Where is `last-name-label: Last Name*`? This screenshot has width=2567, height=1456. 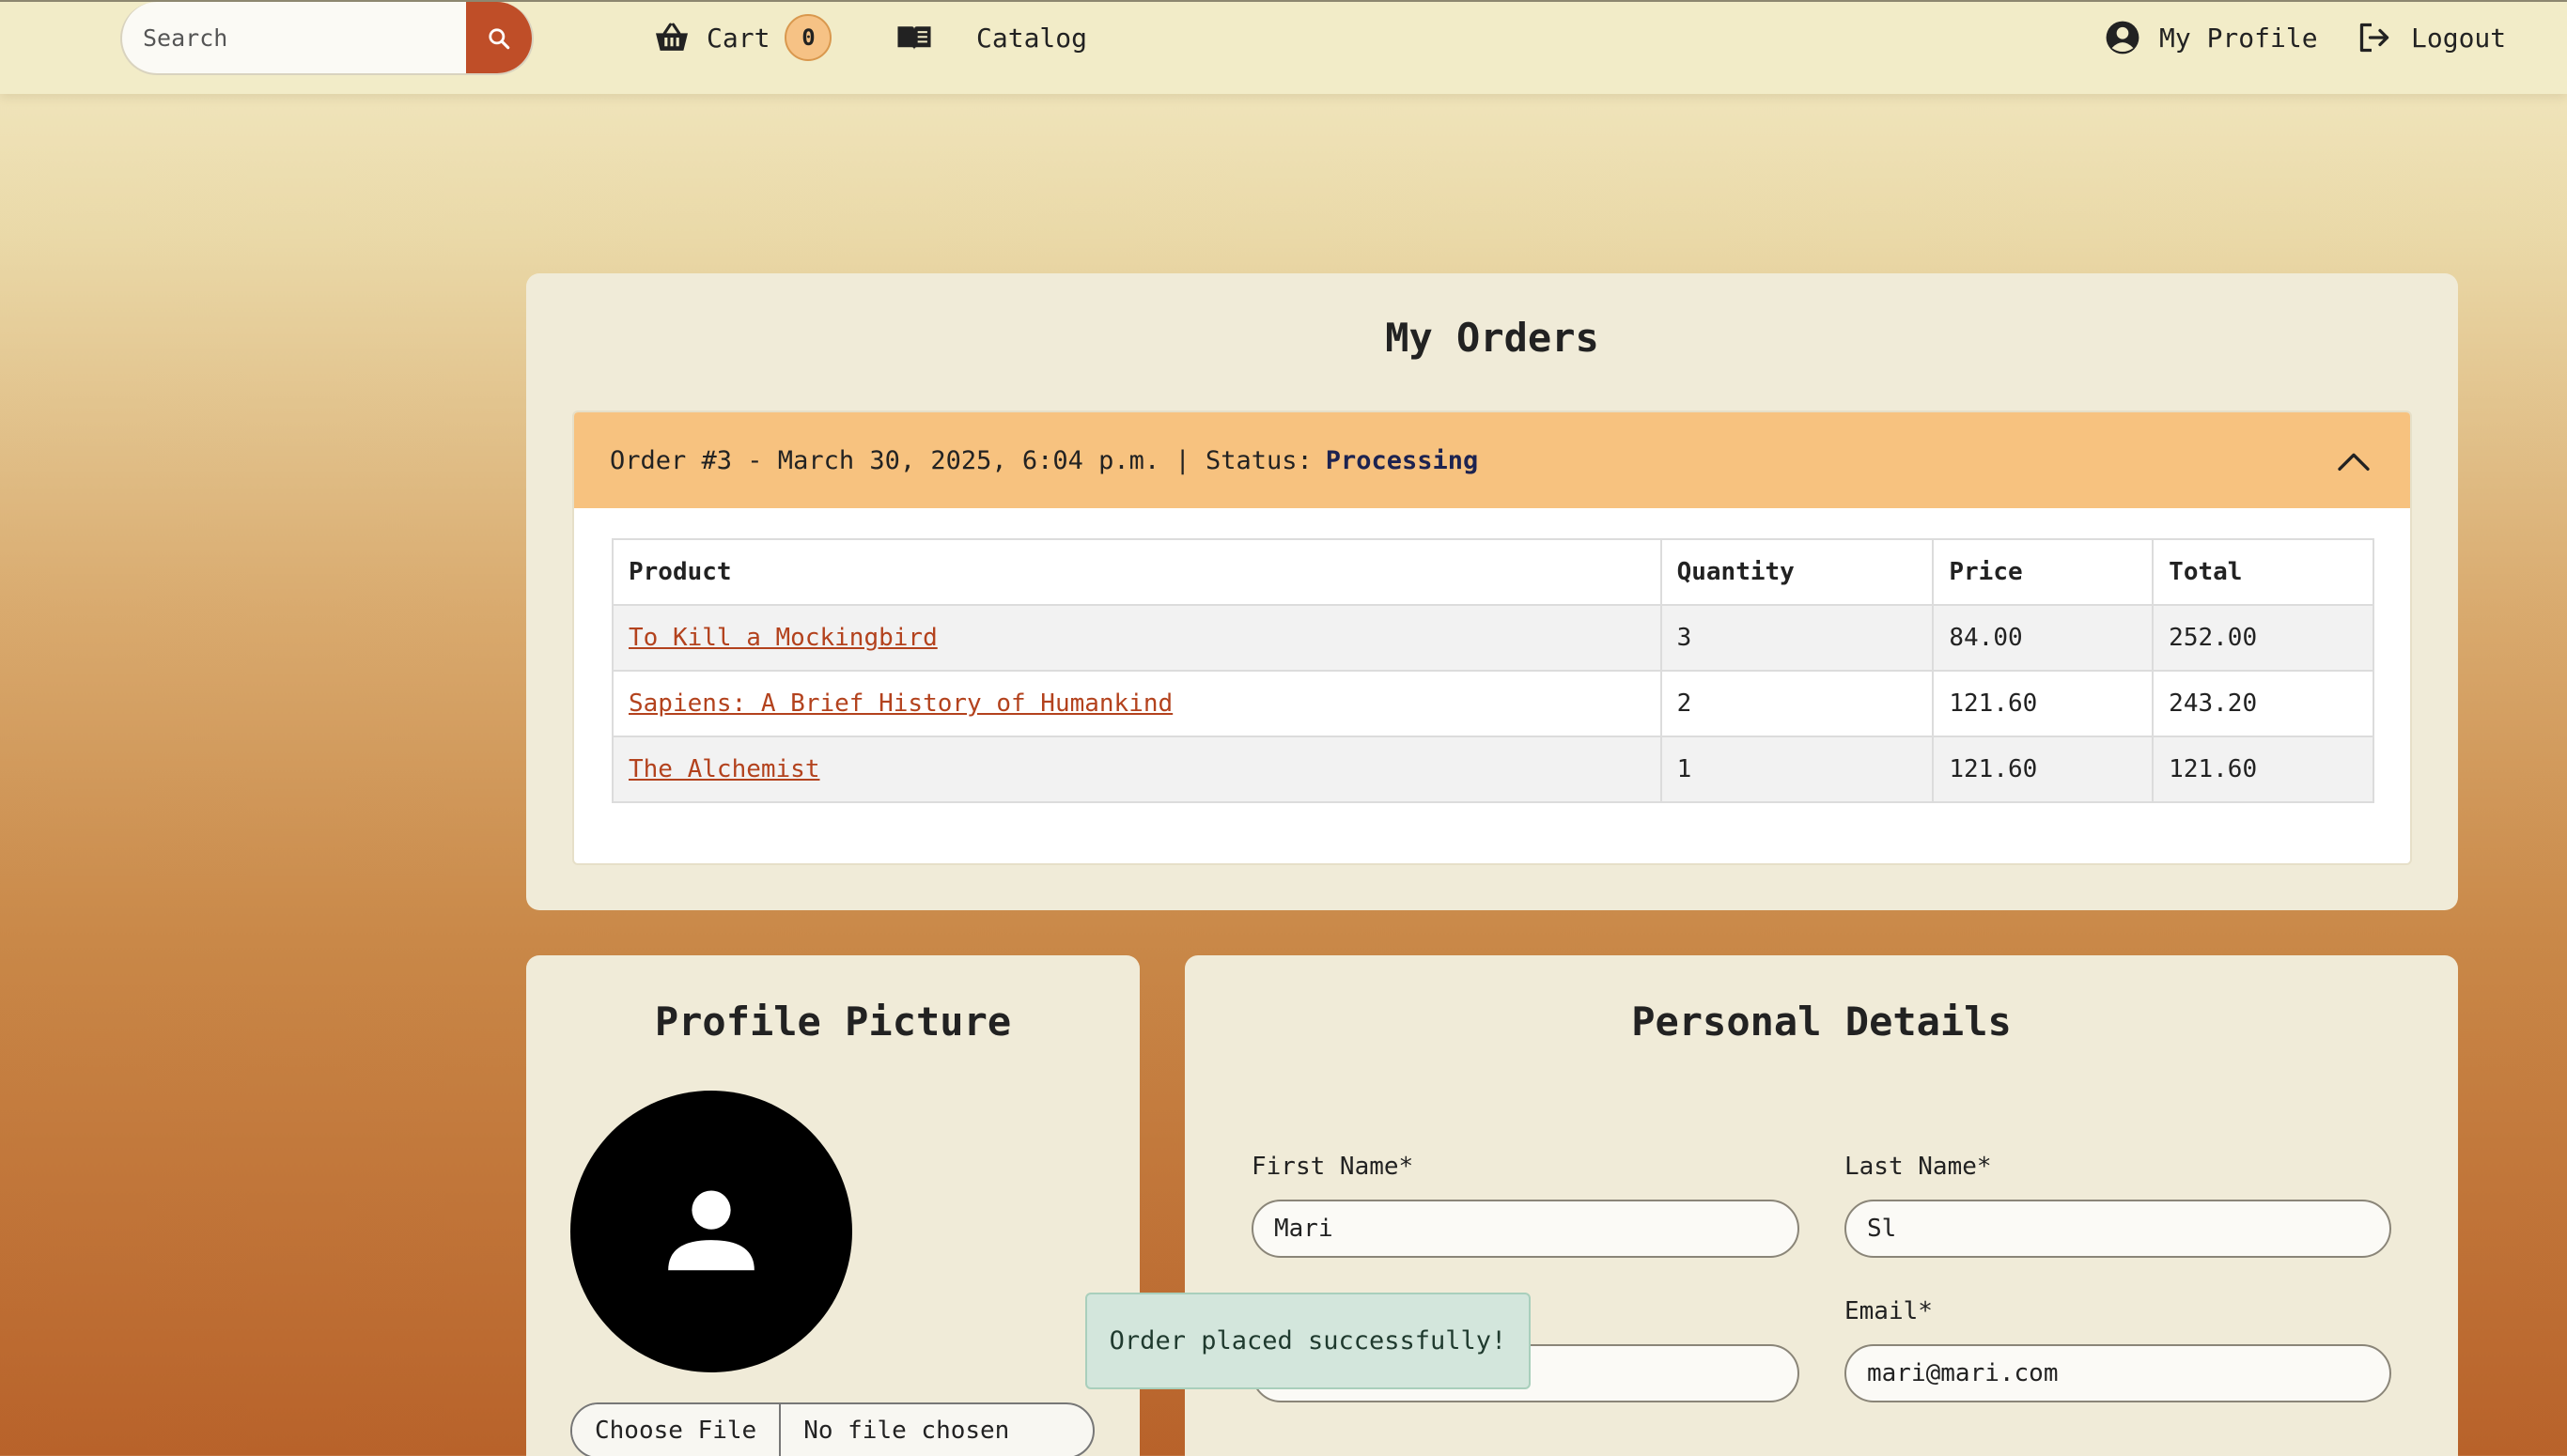 last-name-label: Last Name* is located at coordinates (1918, 1167).